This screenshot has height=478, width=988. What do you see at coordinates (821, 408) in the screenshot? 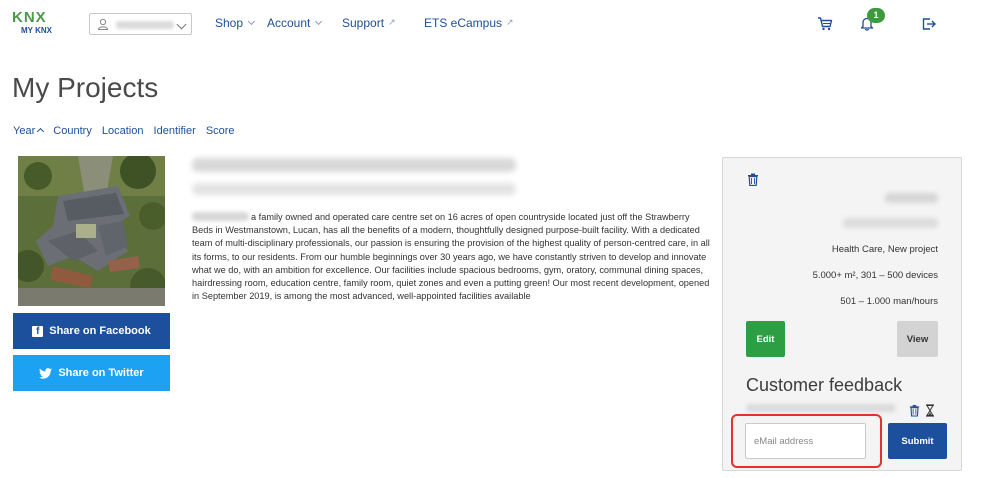
I see `feedback-entry-redacted` at bounding box center [821, 408].